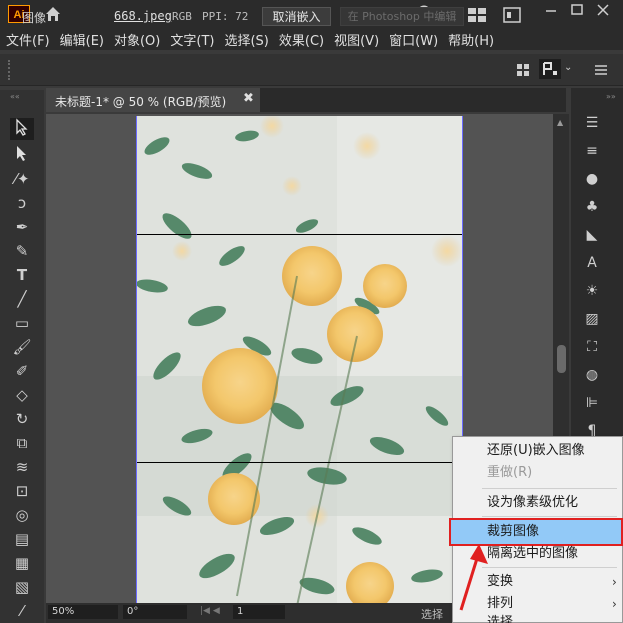 The width and height of the screenshot is (623, 623). What do you see at coordinates (22, 419) in the screenshot?
I see `rotate-tool-icon: ↻` at bounding box center [22, 419].